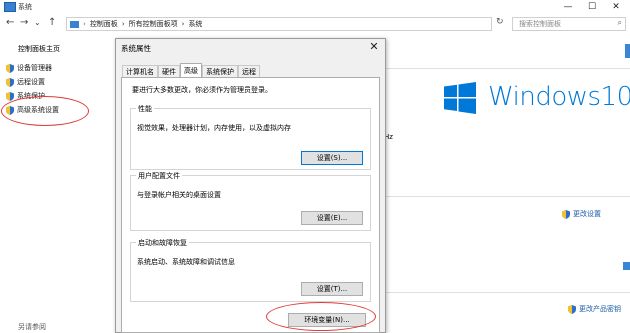 The image size is (630, 333). I want to click on title-bar, so click(315, 7).